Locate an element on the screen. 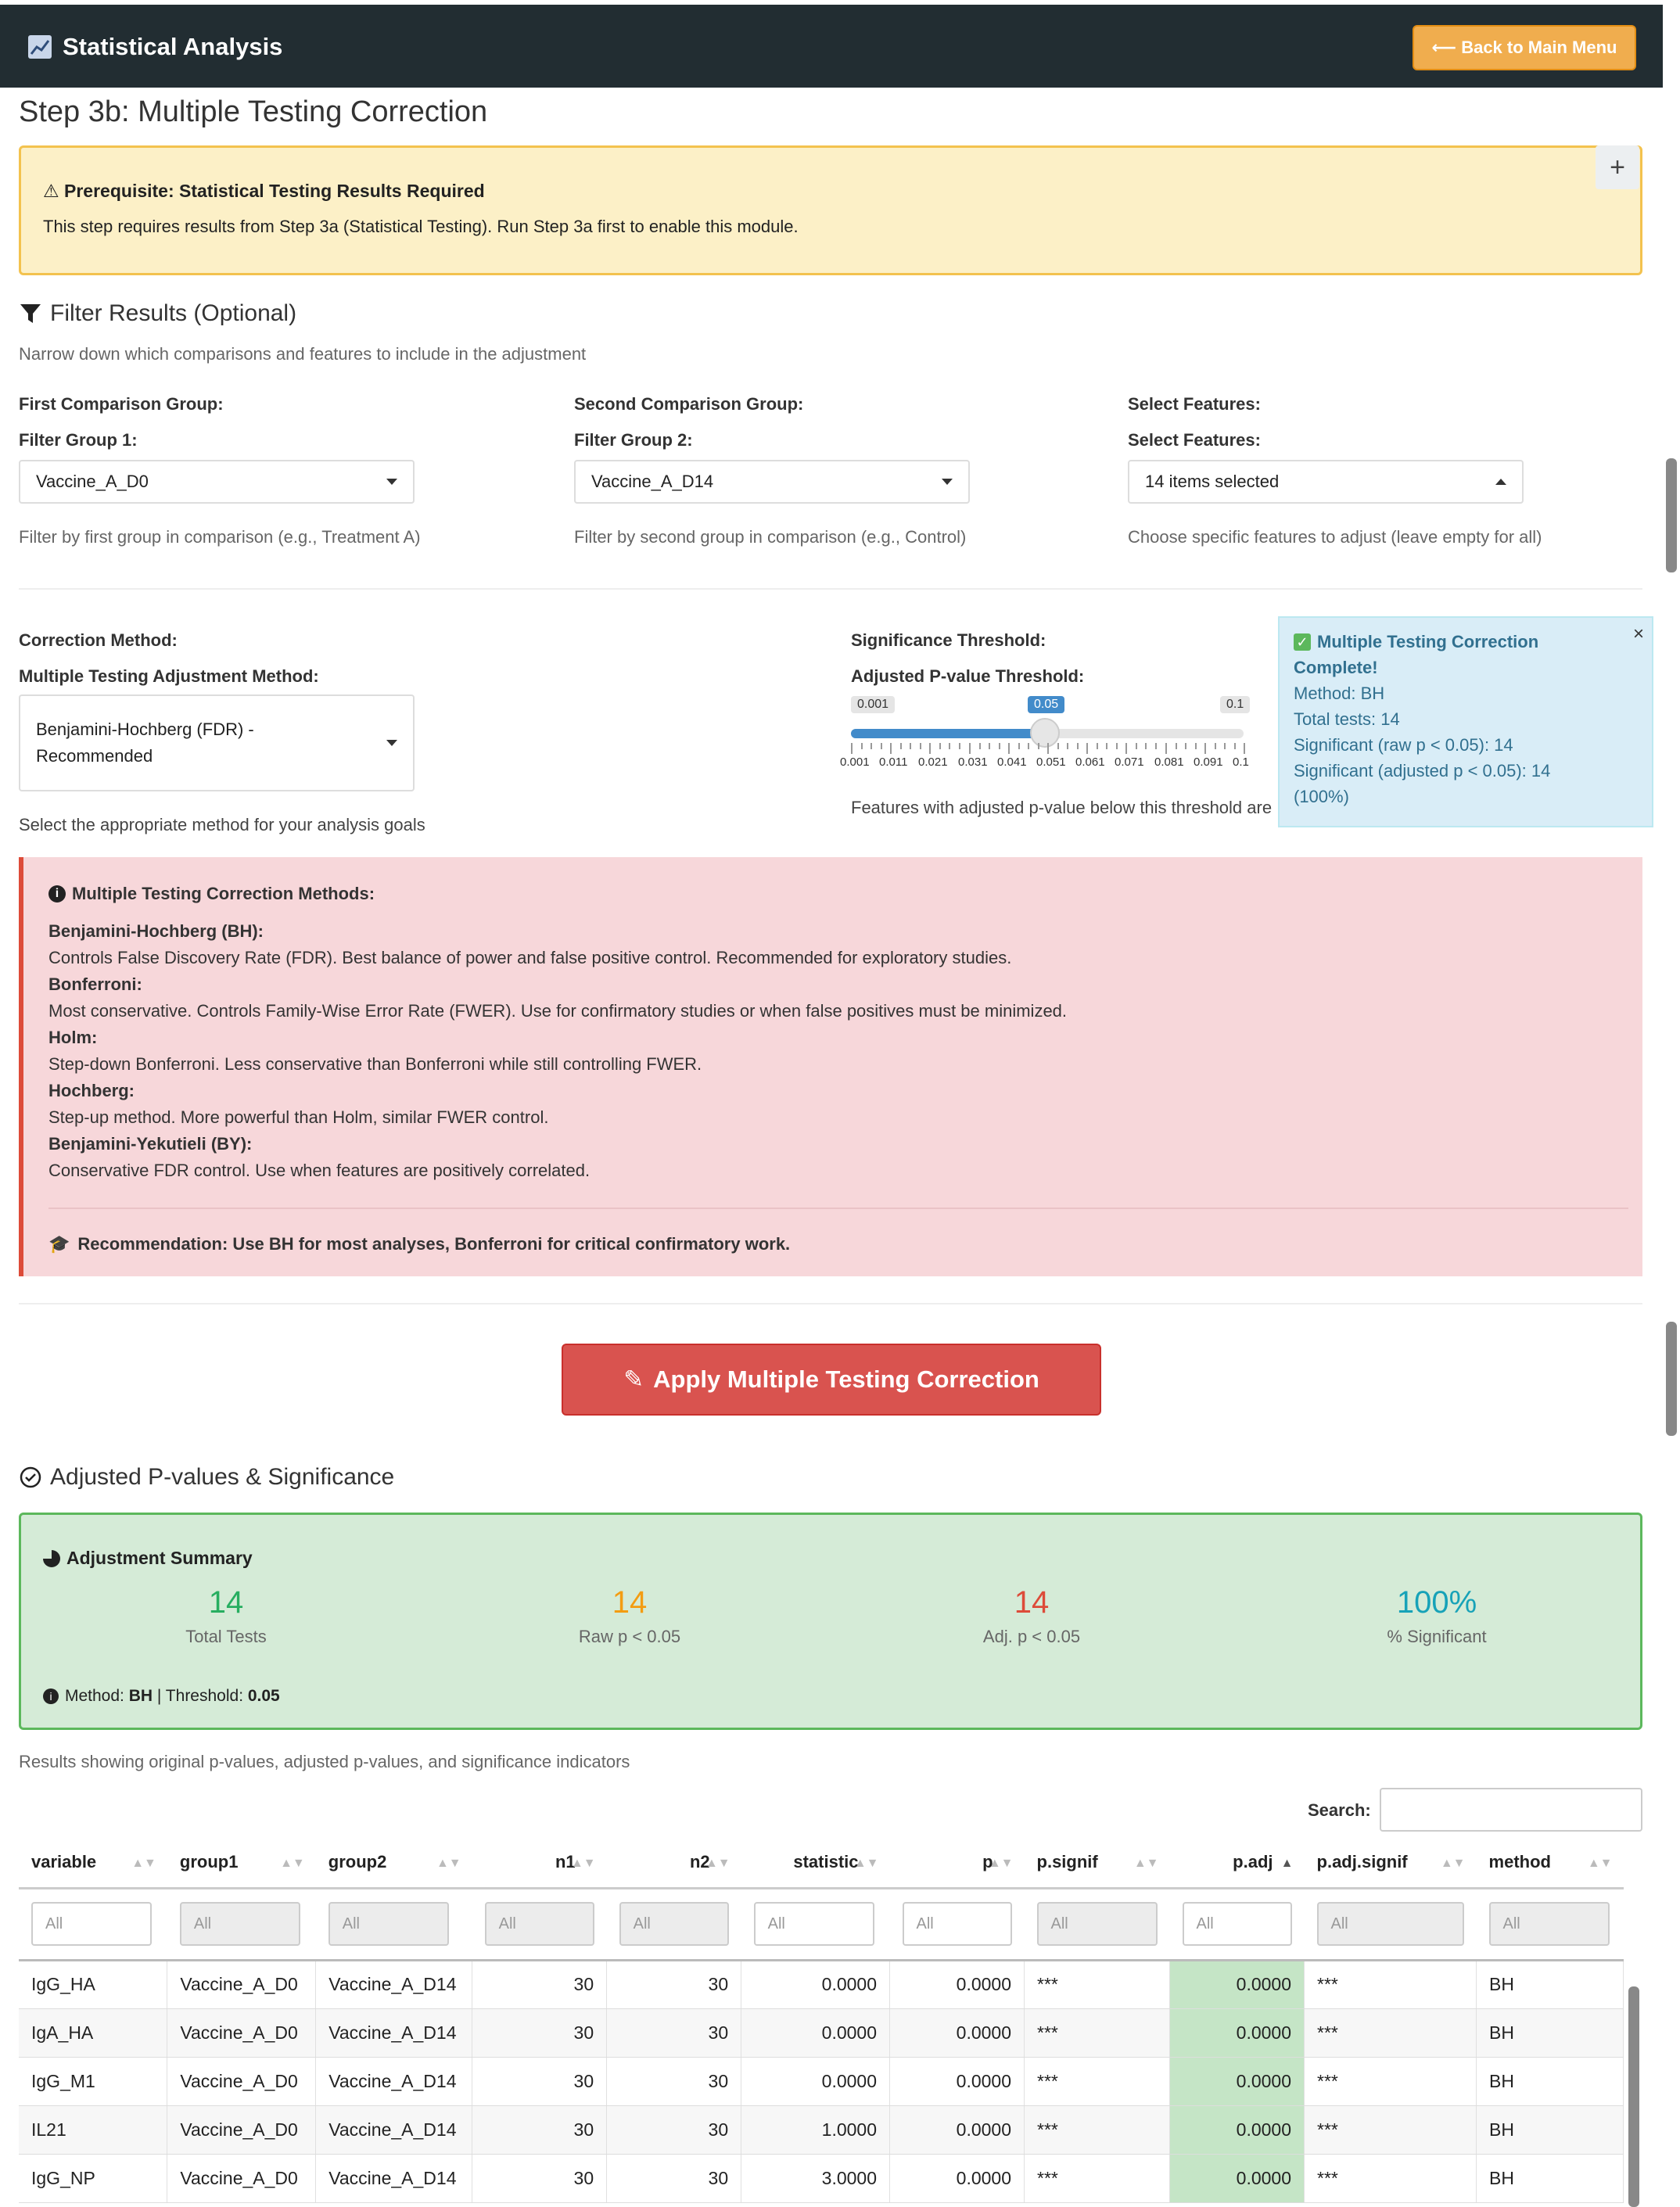  cell-p-adj: 0.0000 is located at coordinates (1237, 2130).